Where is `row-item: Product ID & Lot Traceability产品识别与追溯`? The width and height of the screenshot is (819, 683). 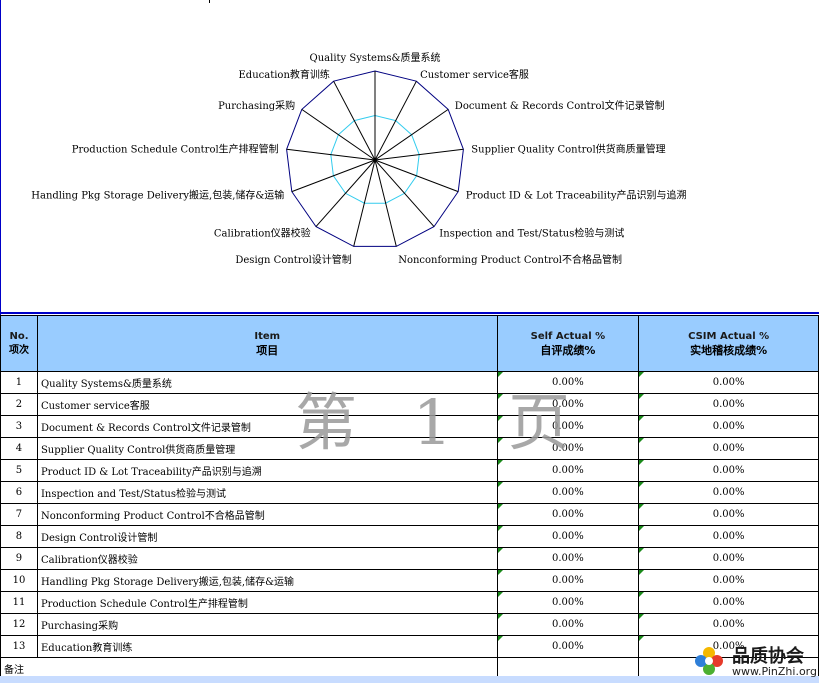
row-item: Product ID & Lot Traceability产品识别与追溯 is located at coordinates (267, 470).